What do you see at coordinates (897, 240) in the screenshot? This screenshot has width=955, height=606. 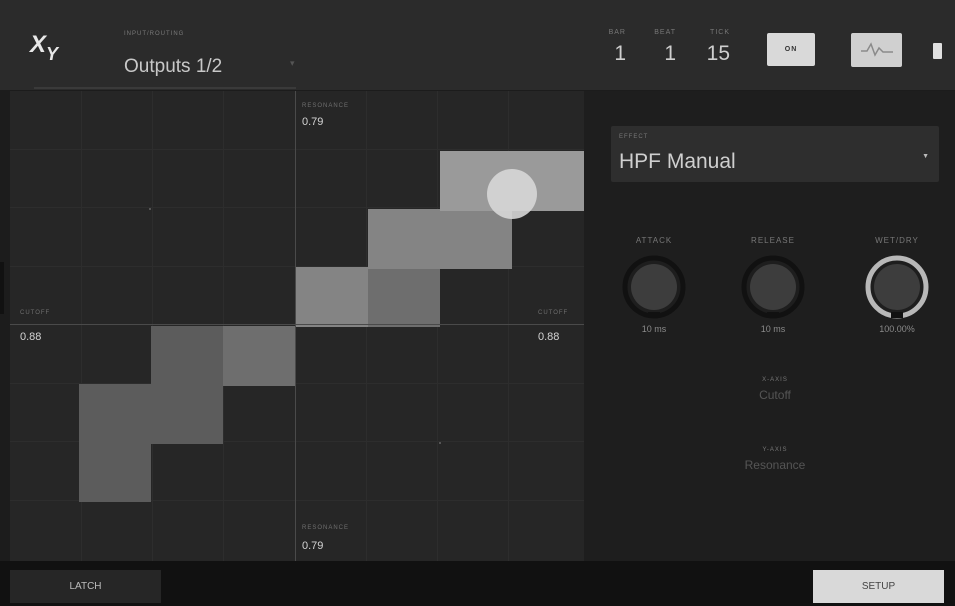 I see `wetdry-label: WET/DRY` at bounding box center [897, 240].